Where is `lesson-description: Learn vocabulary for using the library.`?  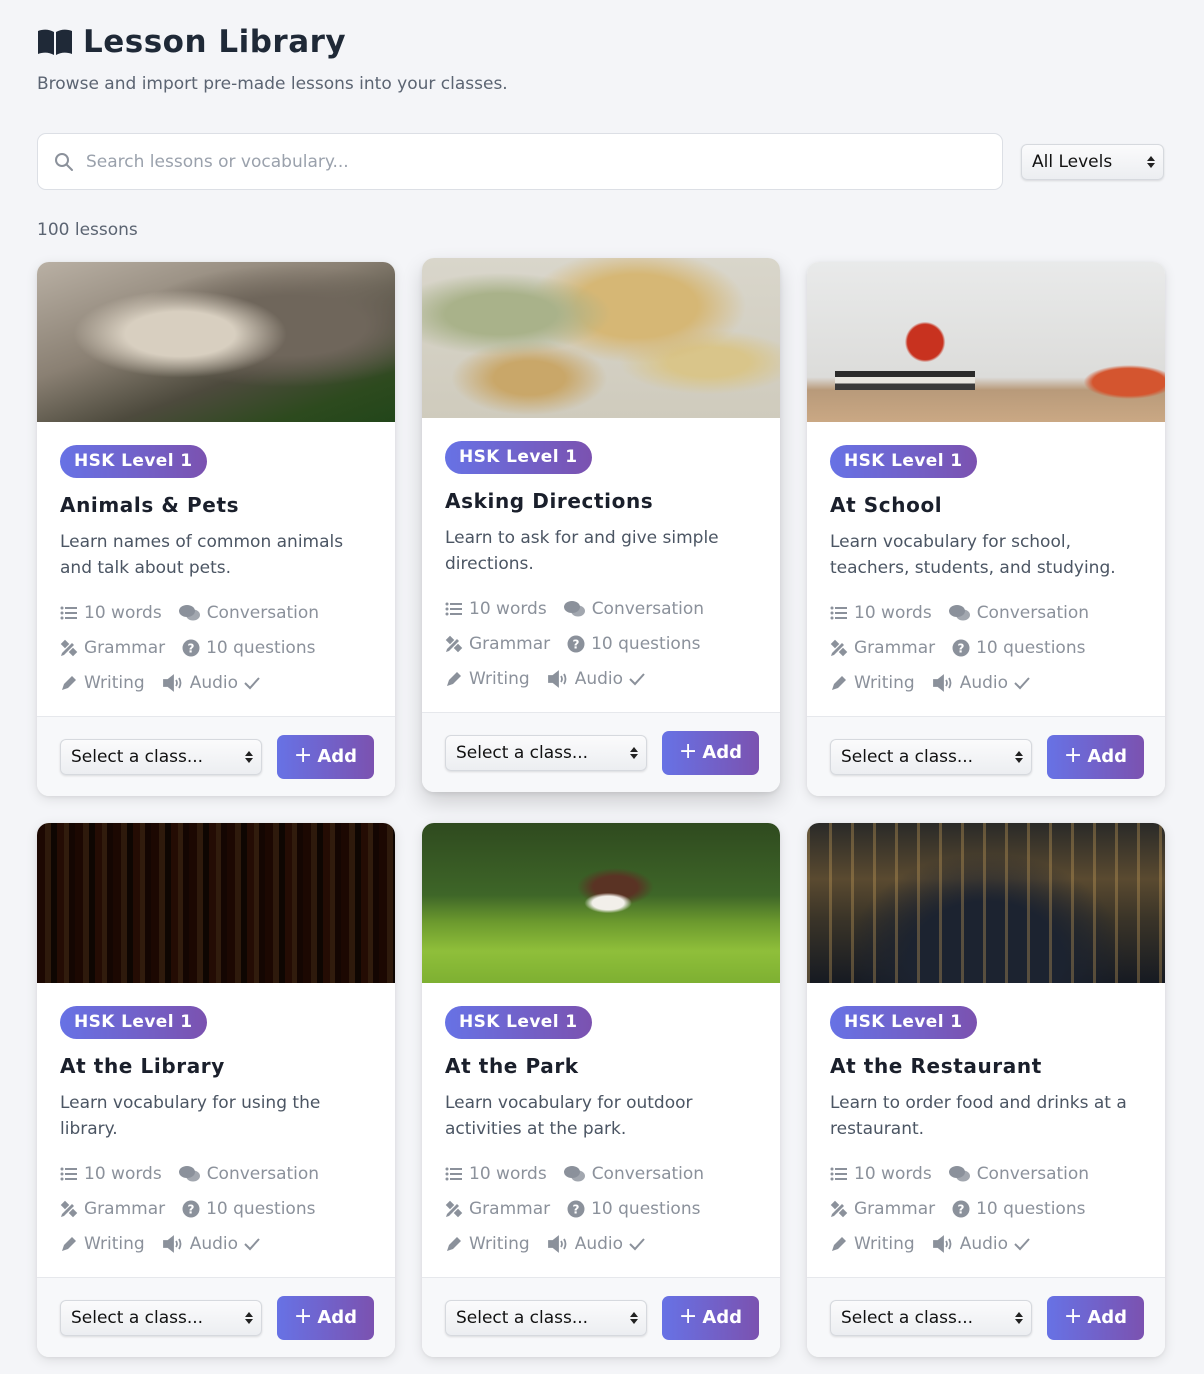
lesson-description: Learn vocabulary for using the library. is located at coordinates (190, 1116).